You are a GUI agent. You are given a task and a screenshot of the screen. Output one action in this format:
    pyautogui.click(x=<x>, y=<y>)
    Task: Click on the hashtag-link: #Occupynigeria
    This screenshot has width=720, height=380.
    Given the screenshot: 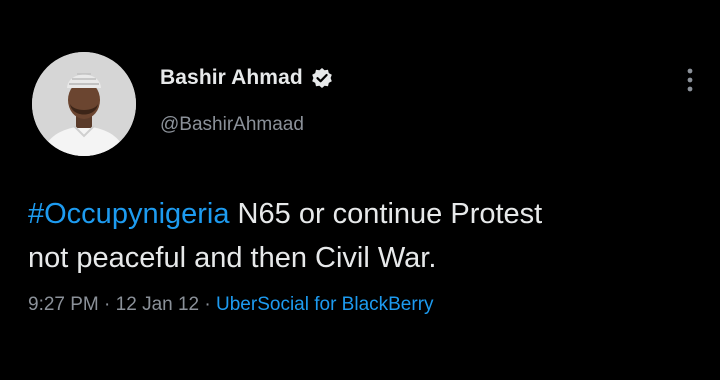 What is the action you would take?
    pyautogui.click(x=129, y=214)
    